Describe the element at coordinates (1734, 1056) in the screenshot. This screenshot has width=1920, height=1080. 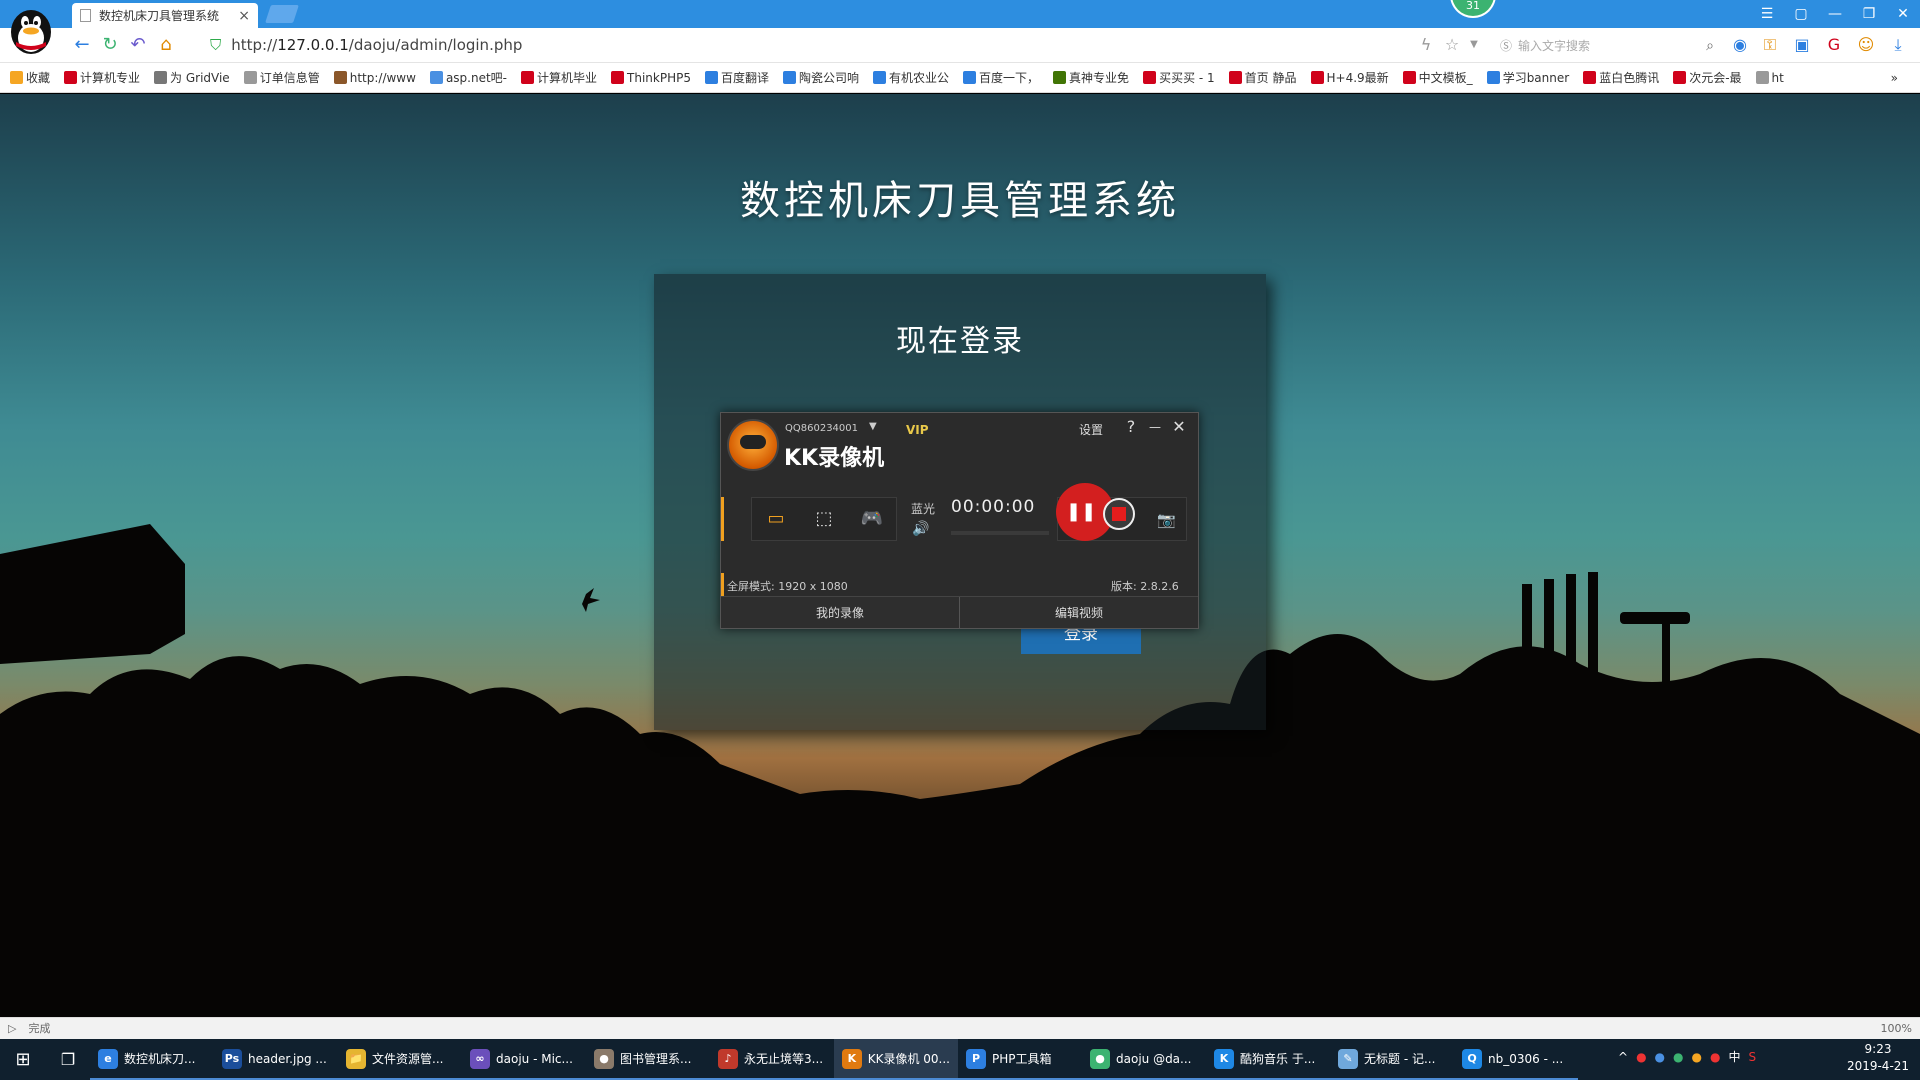
I see `ime-indicator: 中` at that location.